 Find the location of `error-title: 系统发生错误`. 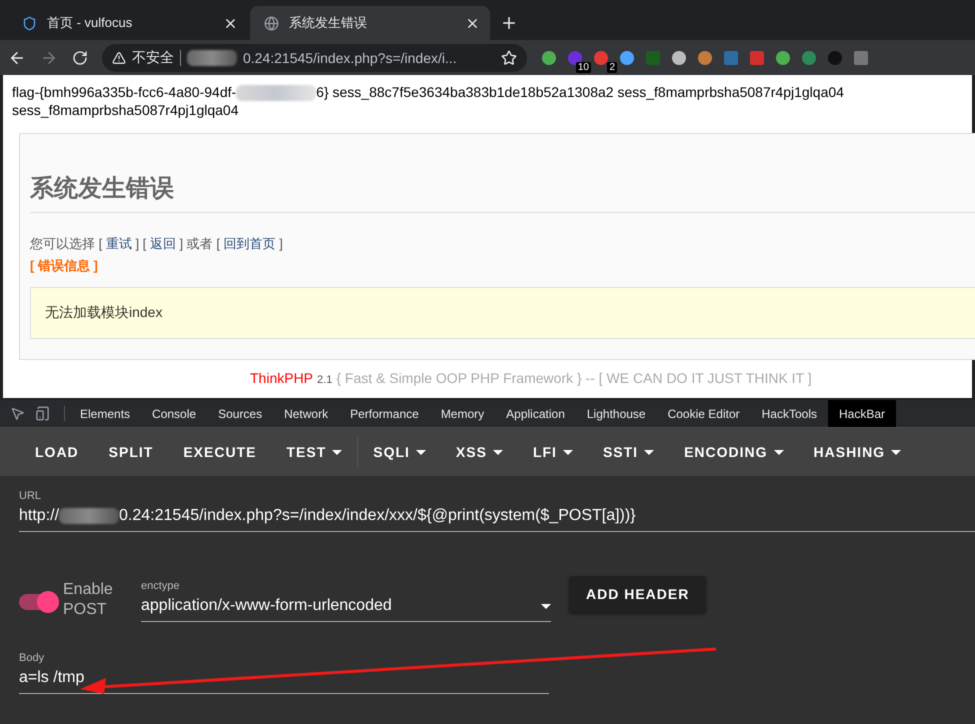

error-title: 系统发生错误 is located at coordinates (502, 193).